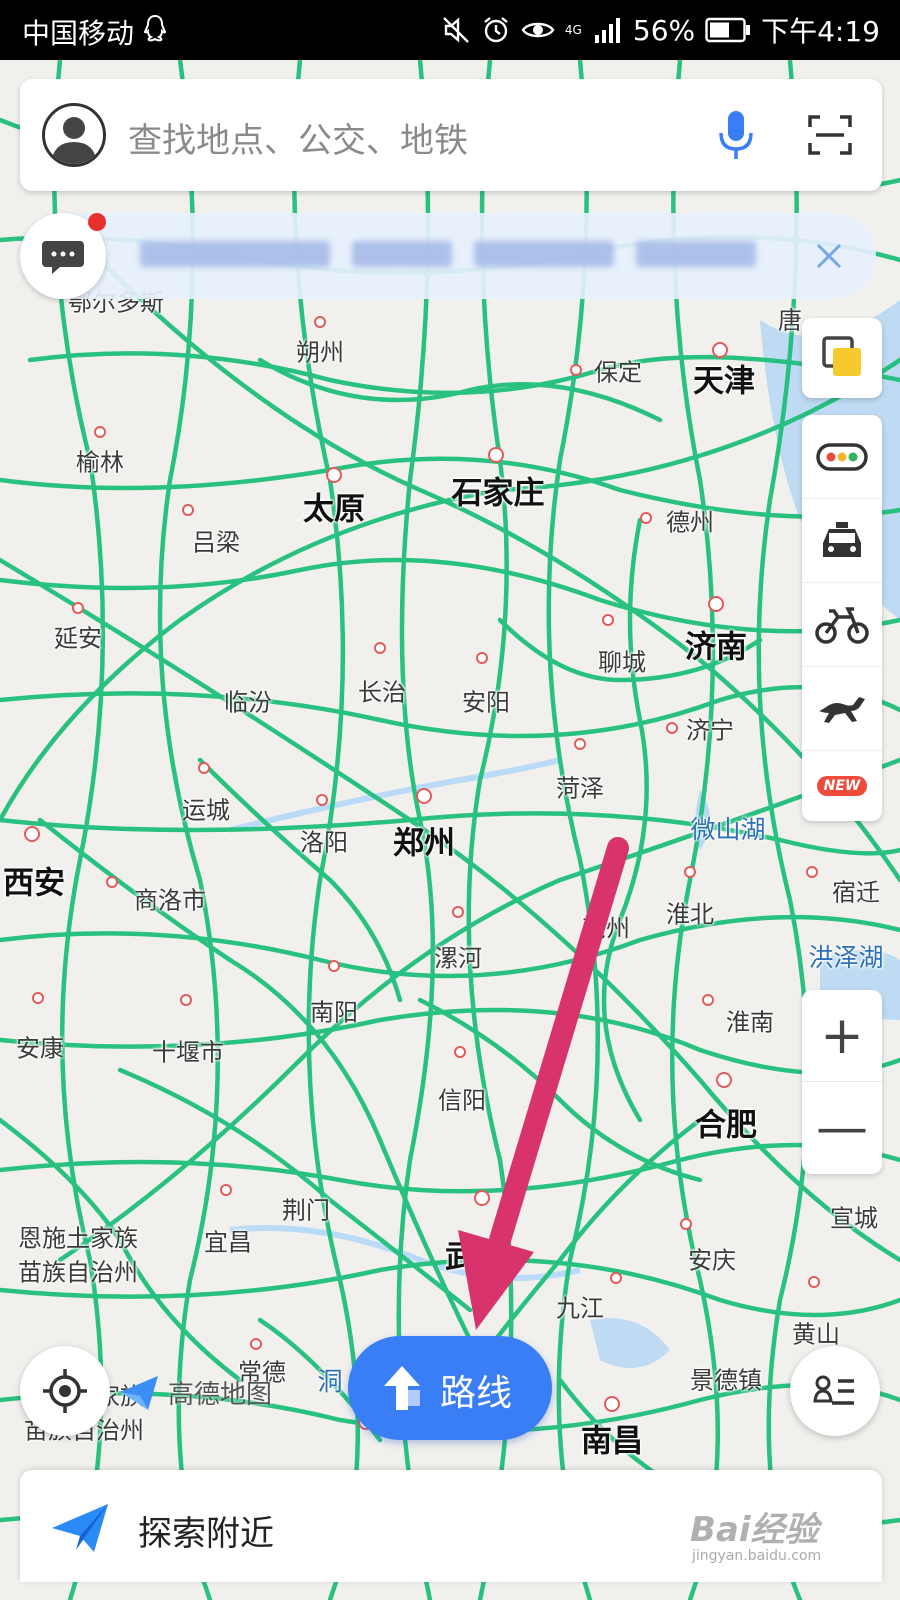  I want to click on map-label: 保定, so click(618, 370).